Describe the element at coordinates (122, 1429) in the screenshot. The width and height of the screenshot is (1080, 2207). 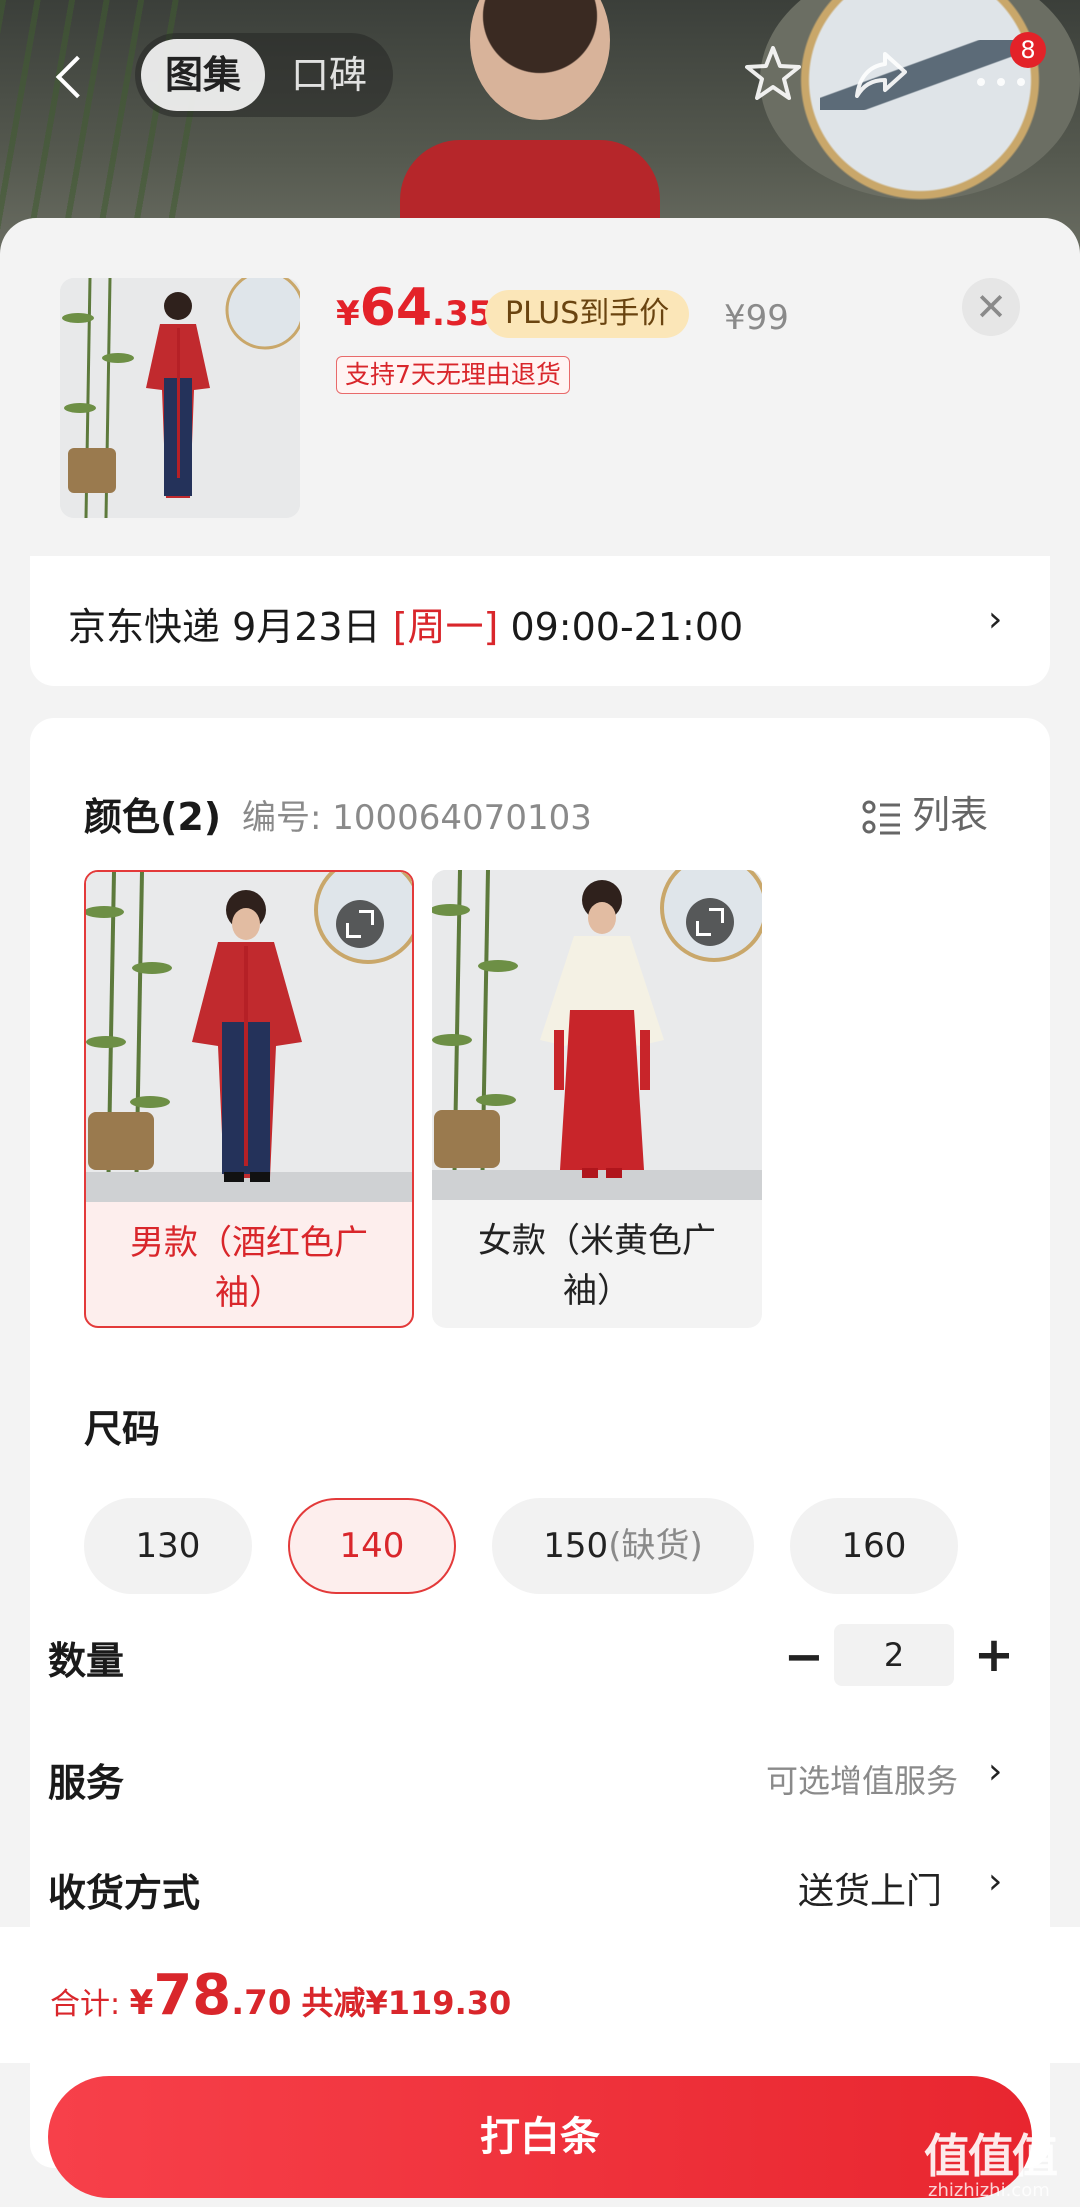
I see `size-section-title: 尺码` at that location.